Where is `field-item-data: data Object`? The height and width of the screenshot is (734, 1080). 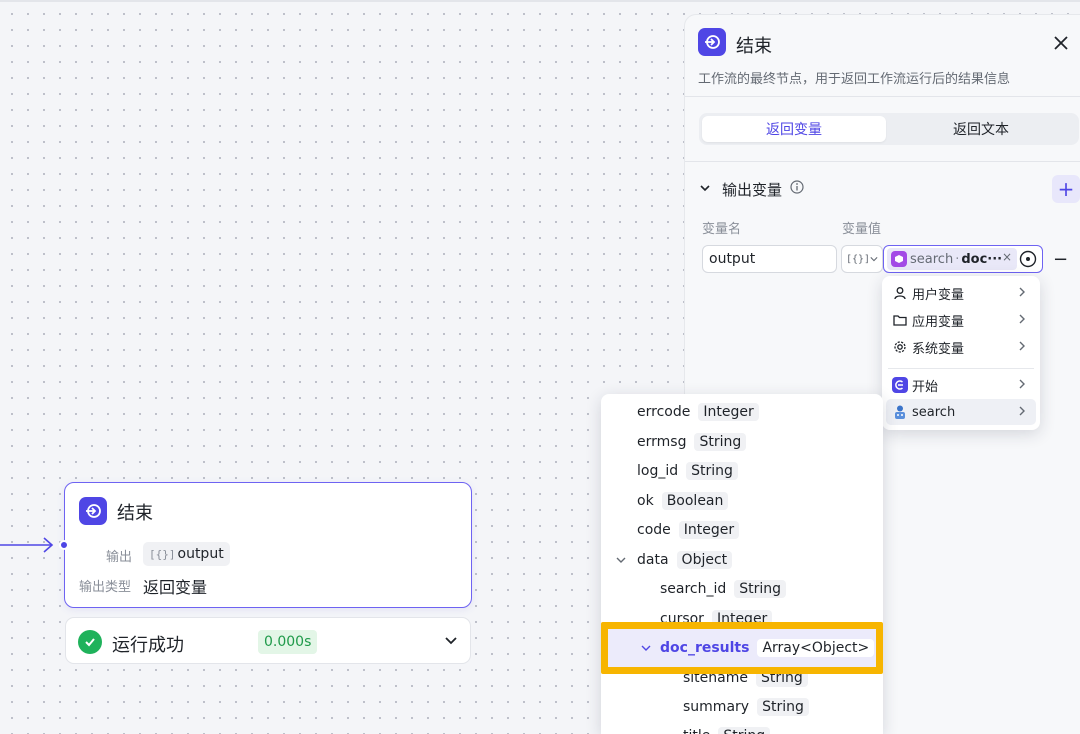 field-item-data: data Object is located at coordinates (685, 560).